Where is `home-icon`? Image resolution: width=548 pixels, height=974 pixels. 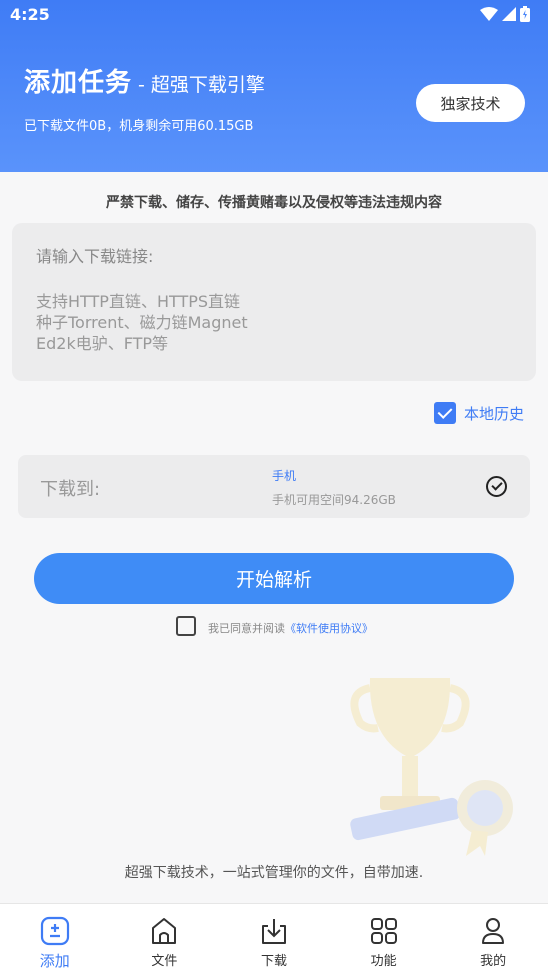
home-icon is located at coordinates (164, 931).